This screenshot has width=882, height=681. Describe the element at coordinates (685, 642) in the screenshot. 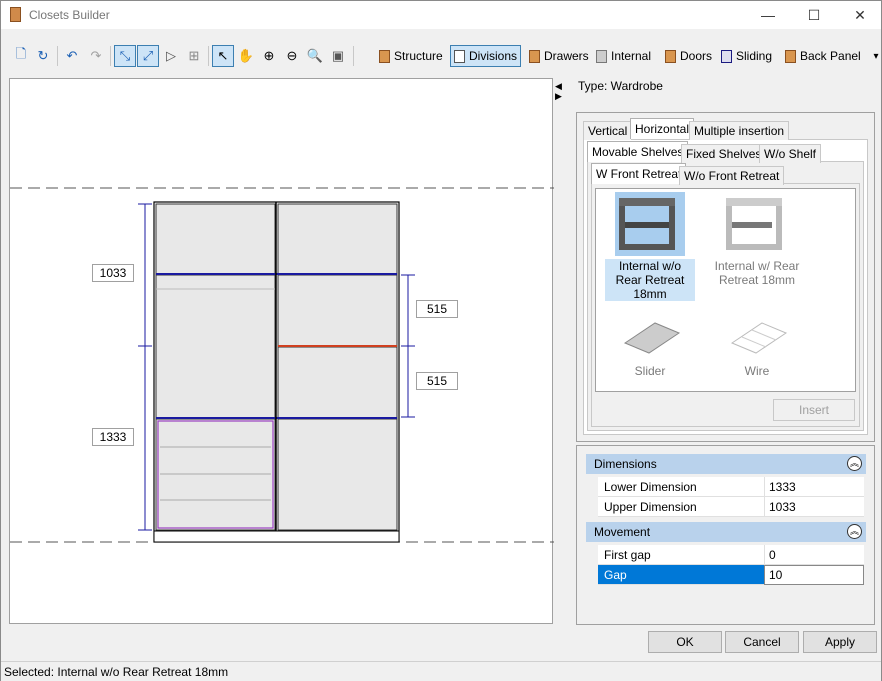

I see `ok-button: OK` at that location.